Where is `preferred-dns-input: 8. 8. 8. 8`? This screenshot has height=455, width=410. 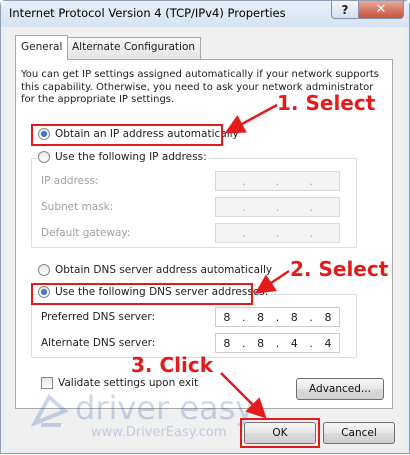 preferred-dns-input: 8. 8. 8. 8 is located at coordinates (277, 317).